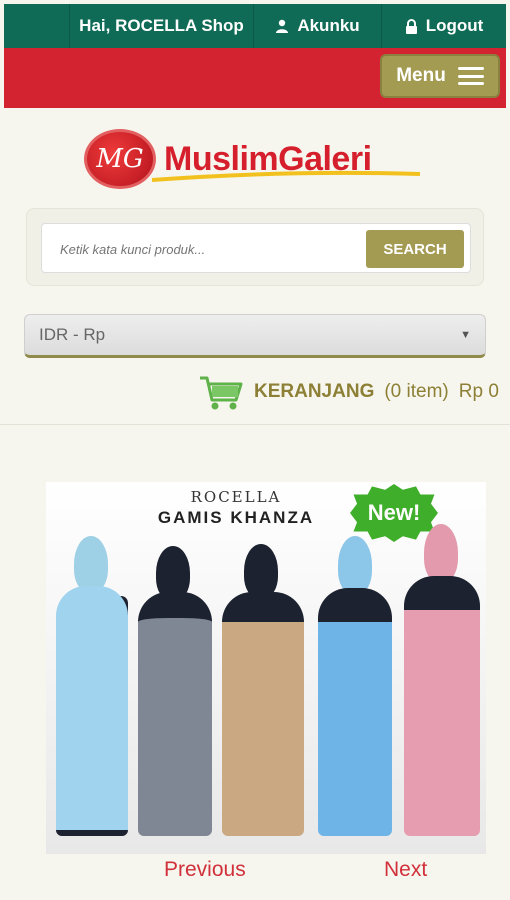 The width and height of the screenshot is (510, 900). What do you see at coordinates (470, 76) in the screenshot?
I see `hamburger-icon` at bounding box center [470, 76].